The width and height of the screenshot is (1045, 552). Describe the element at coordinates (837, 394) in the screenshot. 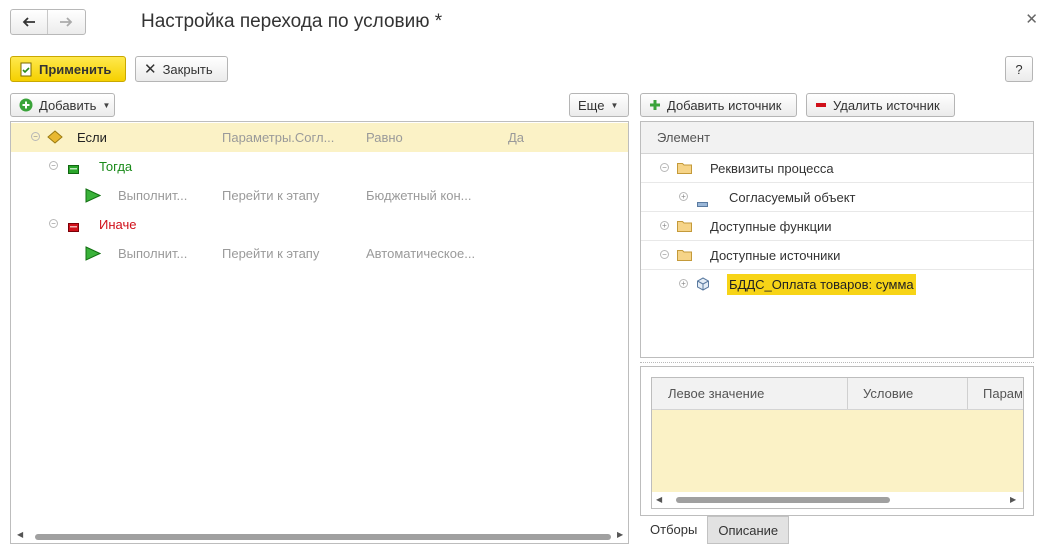

I see `filter-grid-header: Левое значение Условие Парам` at that location.